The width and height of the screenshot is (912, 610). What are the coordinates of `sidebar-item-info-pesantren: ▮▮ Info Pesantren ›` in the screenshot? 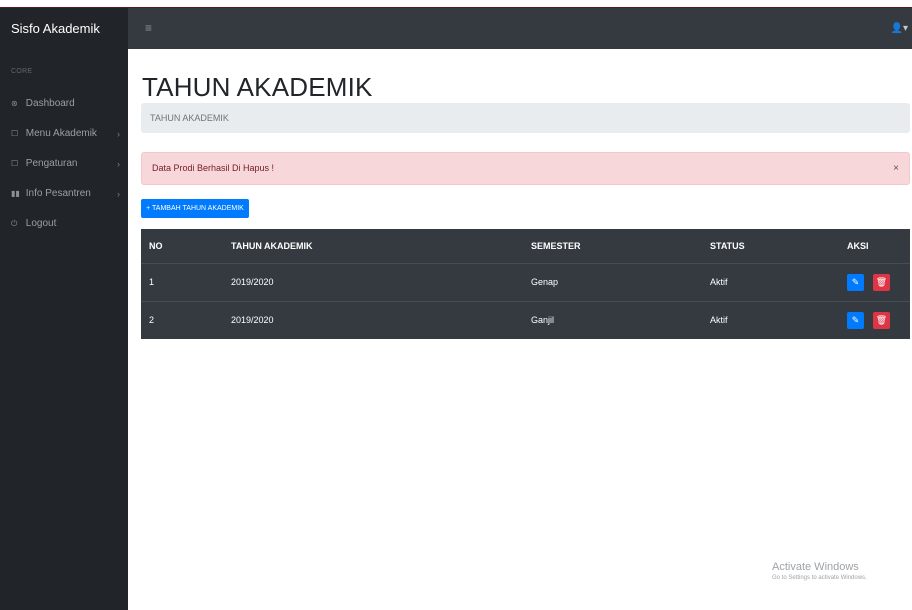 It's located at (64, 194).